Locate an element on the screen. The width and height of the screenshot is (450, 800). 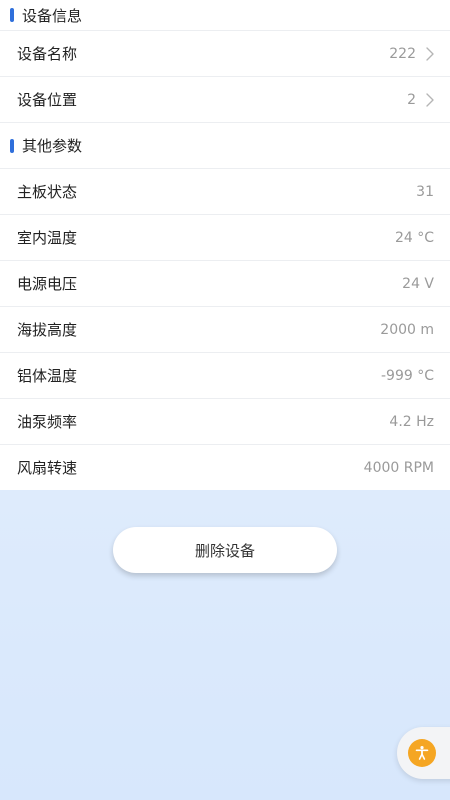
section-title: 其他参数 is located at coordinates (52, 146).